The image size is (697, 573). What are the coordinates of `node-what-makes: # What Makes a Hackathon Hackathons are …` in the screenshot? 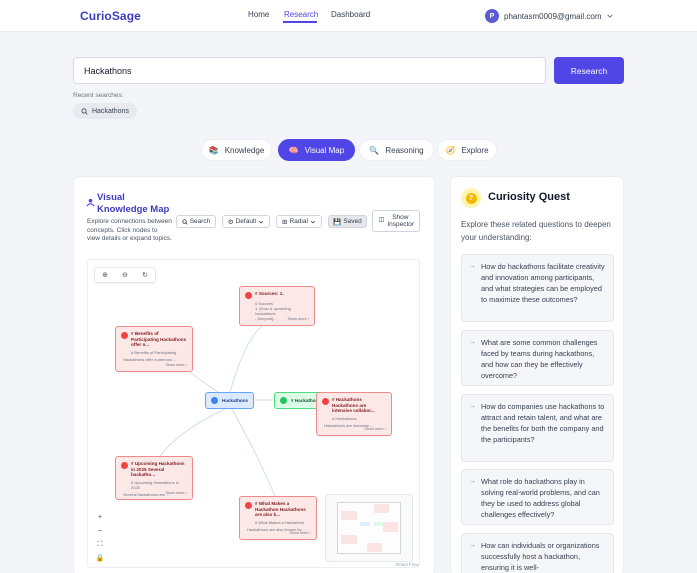 It's located at (278, 518).